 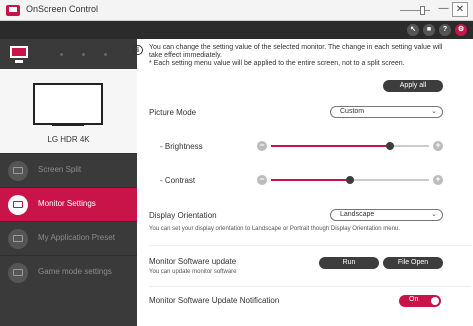 I want to click on transparency-track, so click(x=415, y=10).